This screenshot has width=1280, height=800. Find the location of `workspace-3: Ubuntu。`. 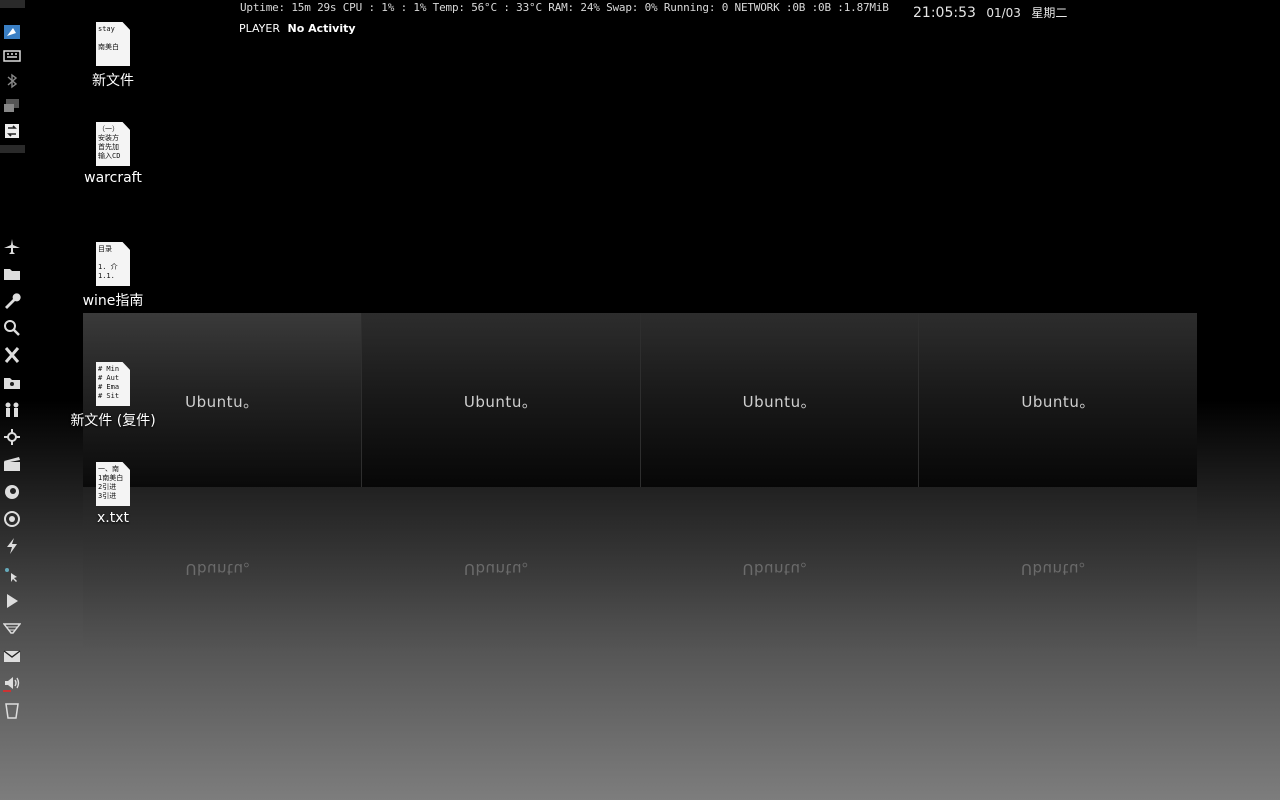

workspace-3: Ubuntu。 is located at coordinates (779, 400).